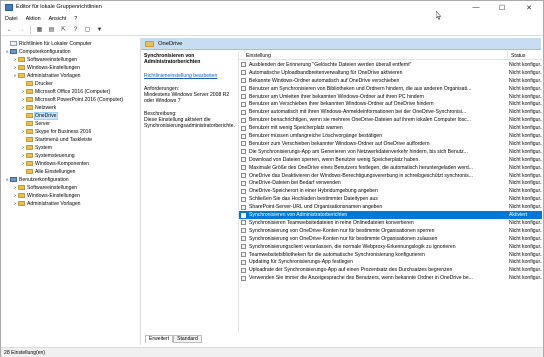  What do you see at coordinates (63, 30) in the screenshot?
I see `export-list-icon: ⇱` at bounding box center [63, 30].